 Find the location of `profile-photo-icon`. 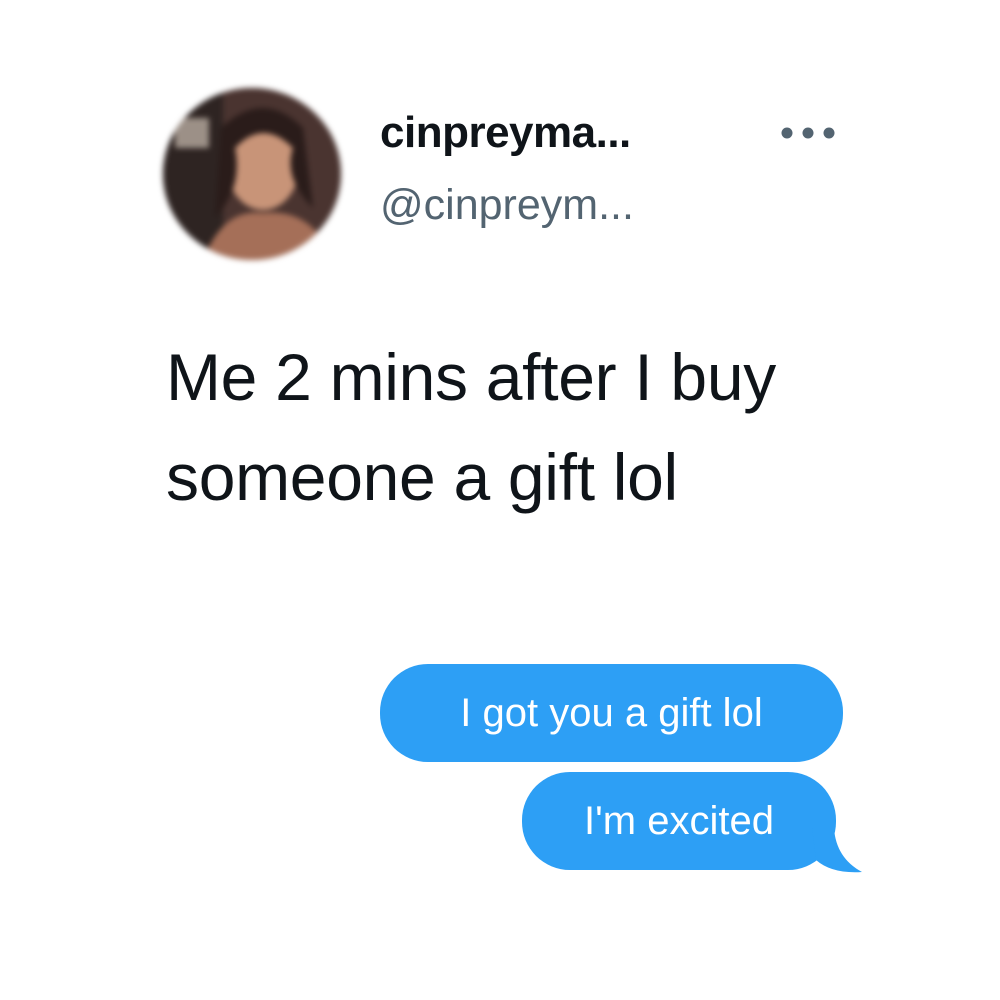

profile-photo-icon is located at coordinates (252, 174).